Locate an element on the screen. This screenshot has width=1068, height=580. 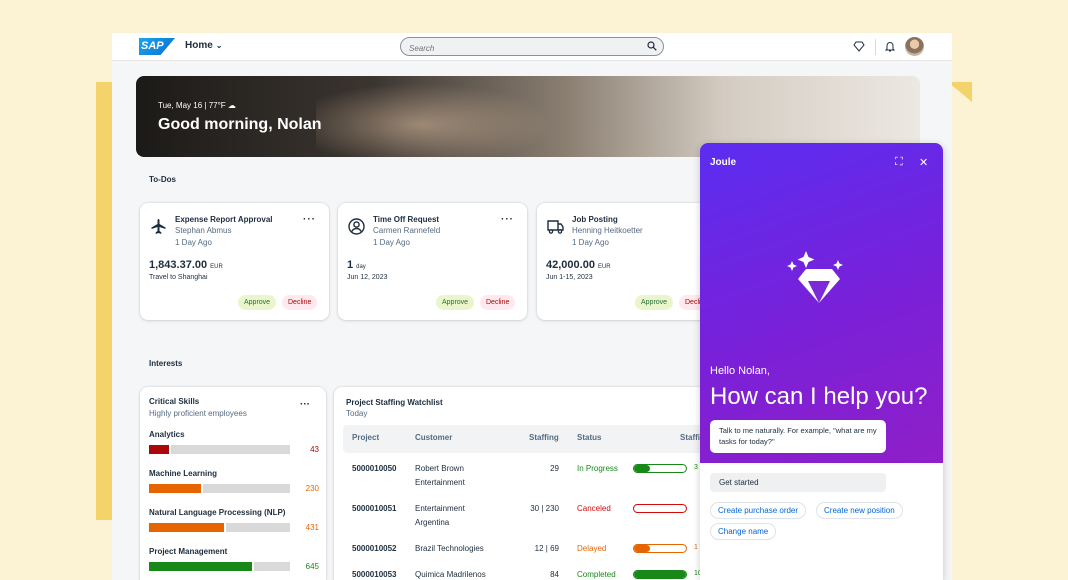
watchlist-title: Project Staffing Watchlist is located at coordinates (394, 402).